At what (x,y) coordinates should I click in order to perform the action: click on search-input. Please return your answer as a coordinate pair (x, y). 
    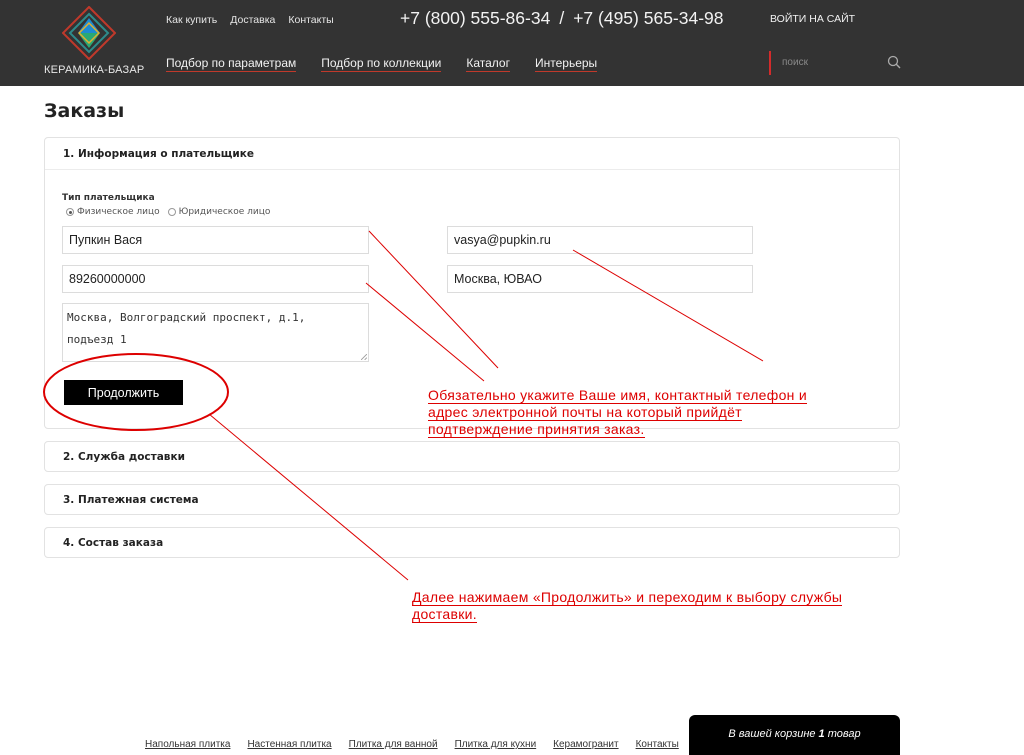
    Looking at the image, I should click on (837, 62).